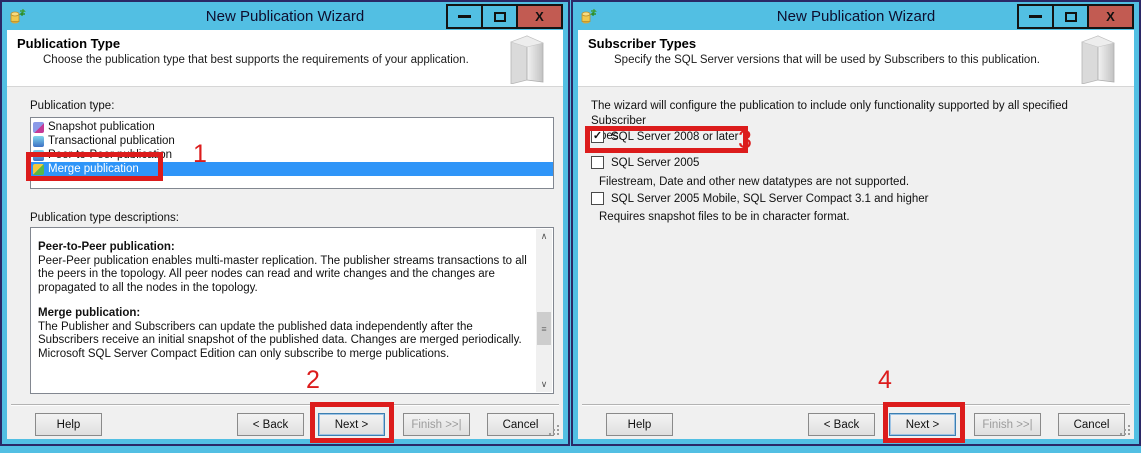 The width and height of the screenshot is (1141, 453). Describe the element at coordinates (544, 236) in the screenshot. I see `scroll-up-icon: ∧` at that location.